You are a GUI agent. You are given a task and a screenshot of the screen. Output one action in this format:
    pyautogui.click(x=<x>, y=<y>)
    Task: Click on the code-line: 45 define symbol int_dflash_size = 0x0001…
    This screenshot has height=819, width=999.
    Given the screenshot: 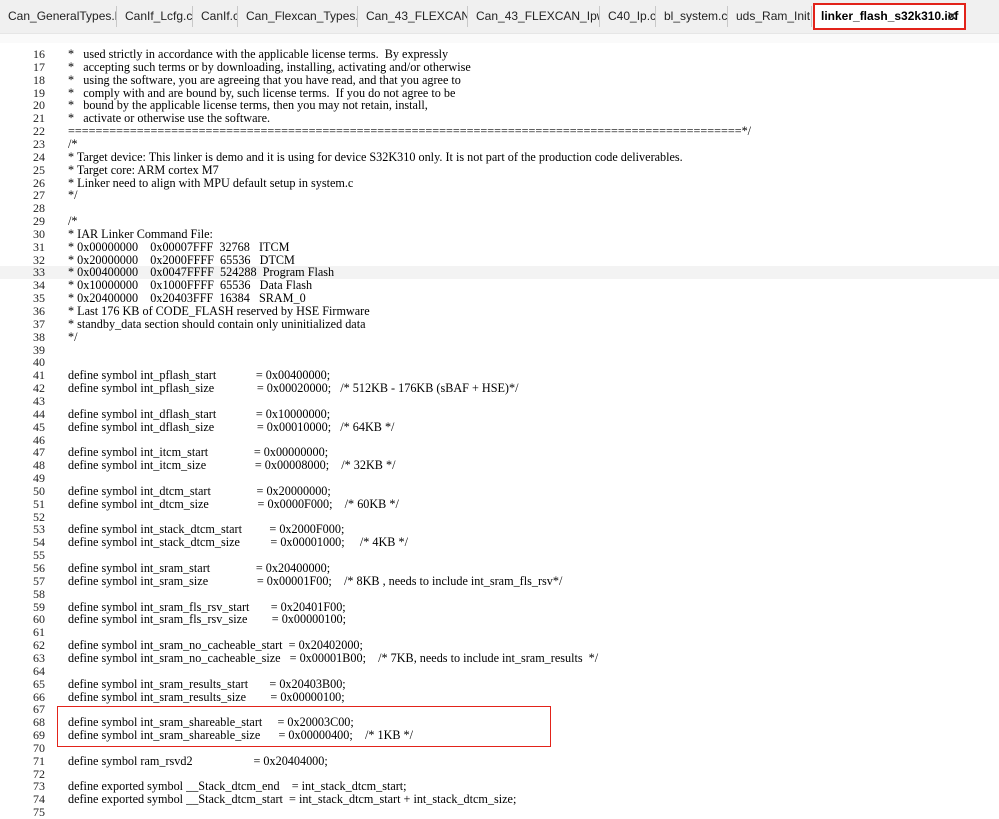 What is the action you would take?
    pyautogui.click(x=499, y=426)
    